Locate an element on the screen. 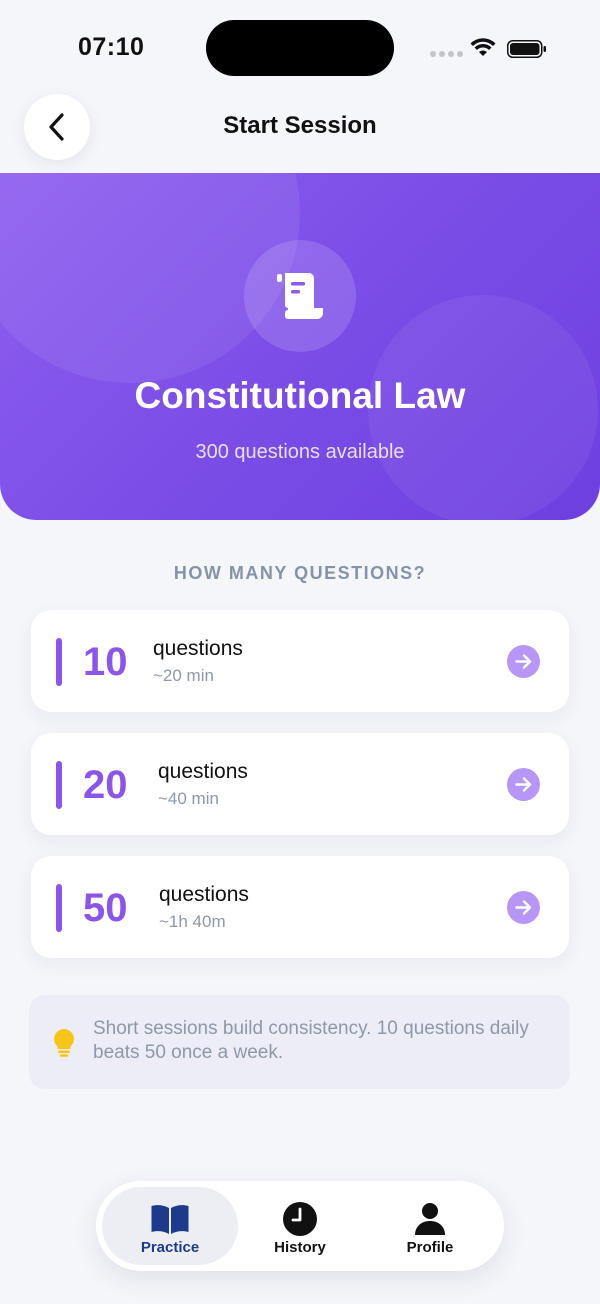  card-duration: ~1h 40m is located at coordinates (192, 921).